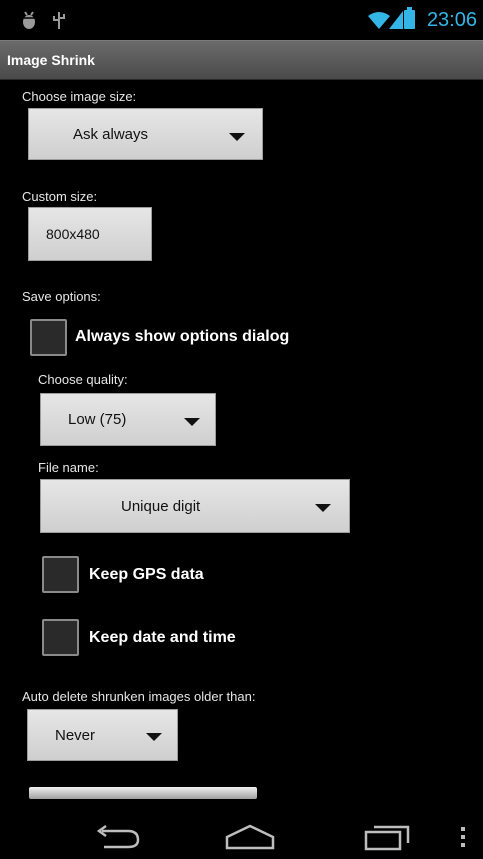  What do you see at coordinates (102, 735) in the screenshot?
I see `auto-delete-spinner: Never` at bounding box center [102, 735].